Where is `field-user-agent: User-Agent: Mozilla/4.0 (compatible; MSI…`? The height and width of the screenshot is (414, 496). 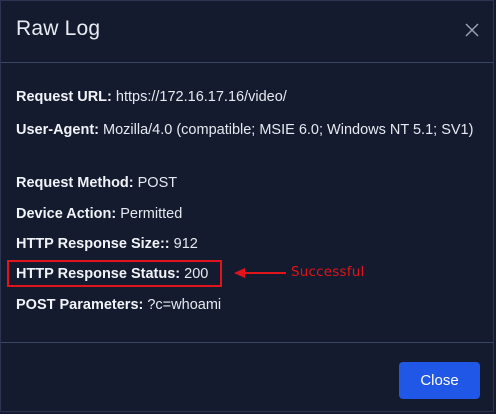 field-user-agent: User-Agent: Mozilla/4.0 (compatible; MSI… is located at coordinates (246, 130).